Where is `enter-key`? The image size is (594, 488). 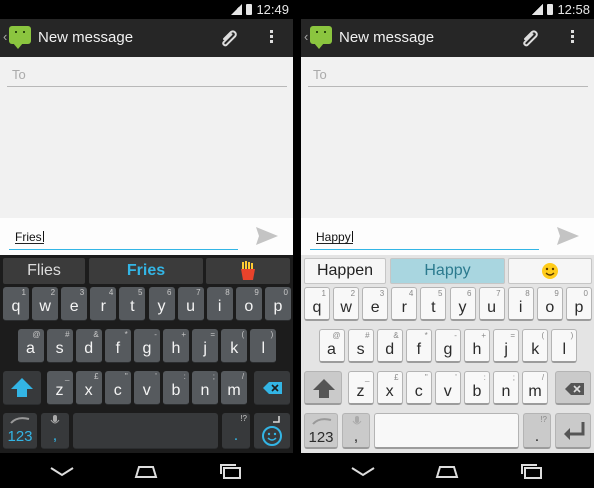 enter-key is located at coordinates (573, 431).